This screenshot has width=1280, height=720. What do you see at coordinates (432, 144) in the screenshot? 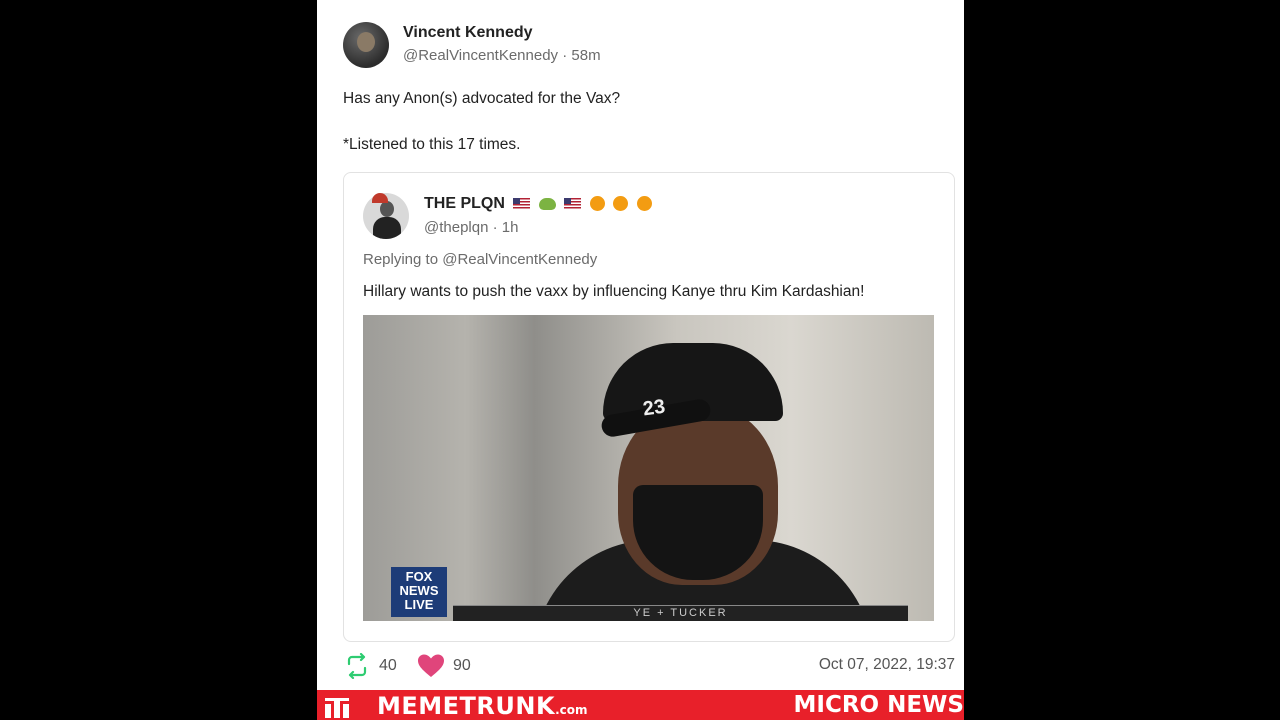
I see `post-text-line-2: *Listened to this 17 times.` at bounding box center [432, 144].